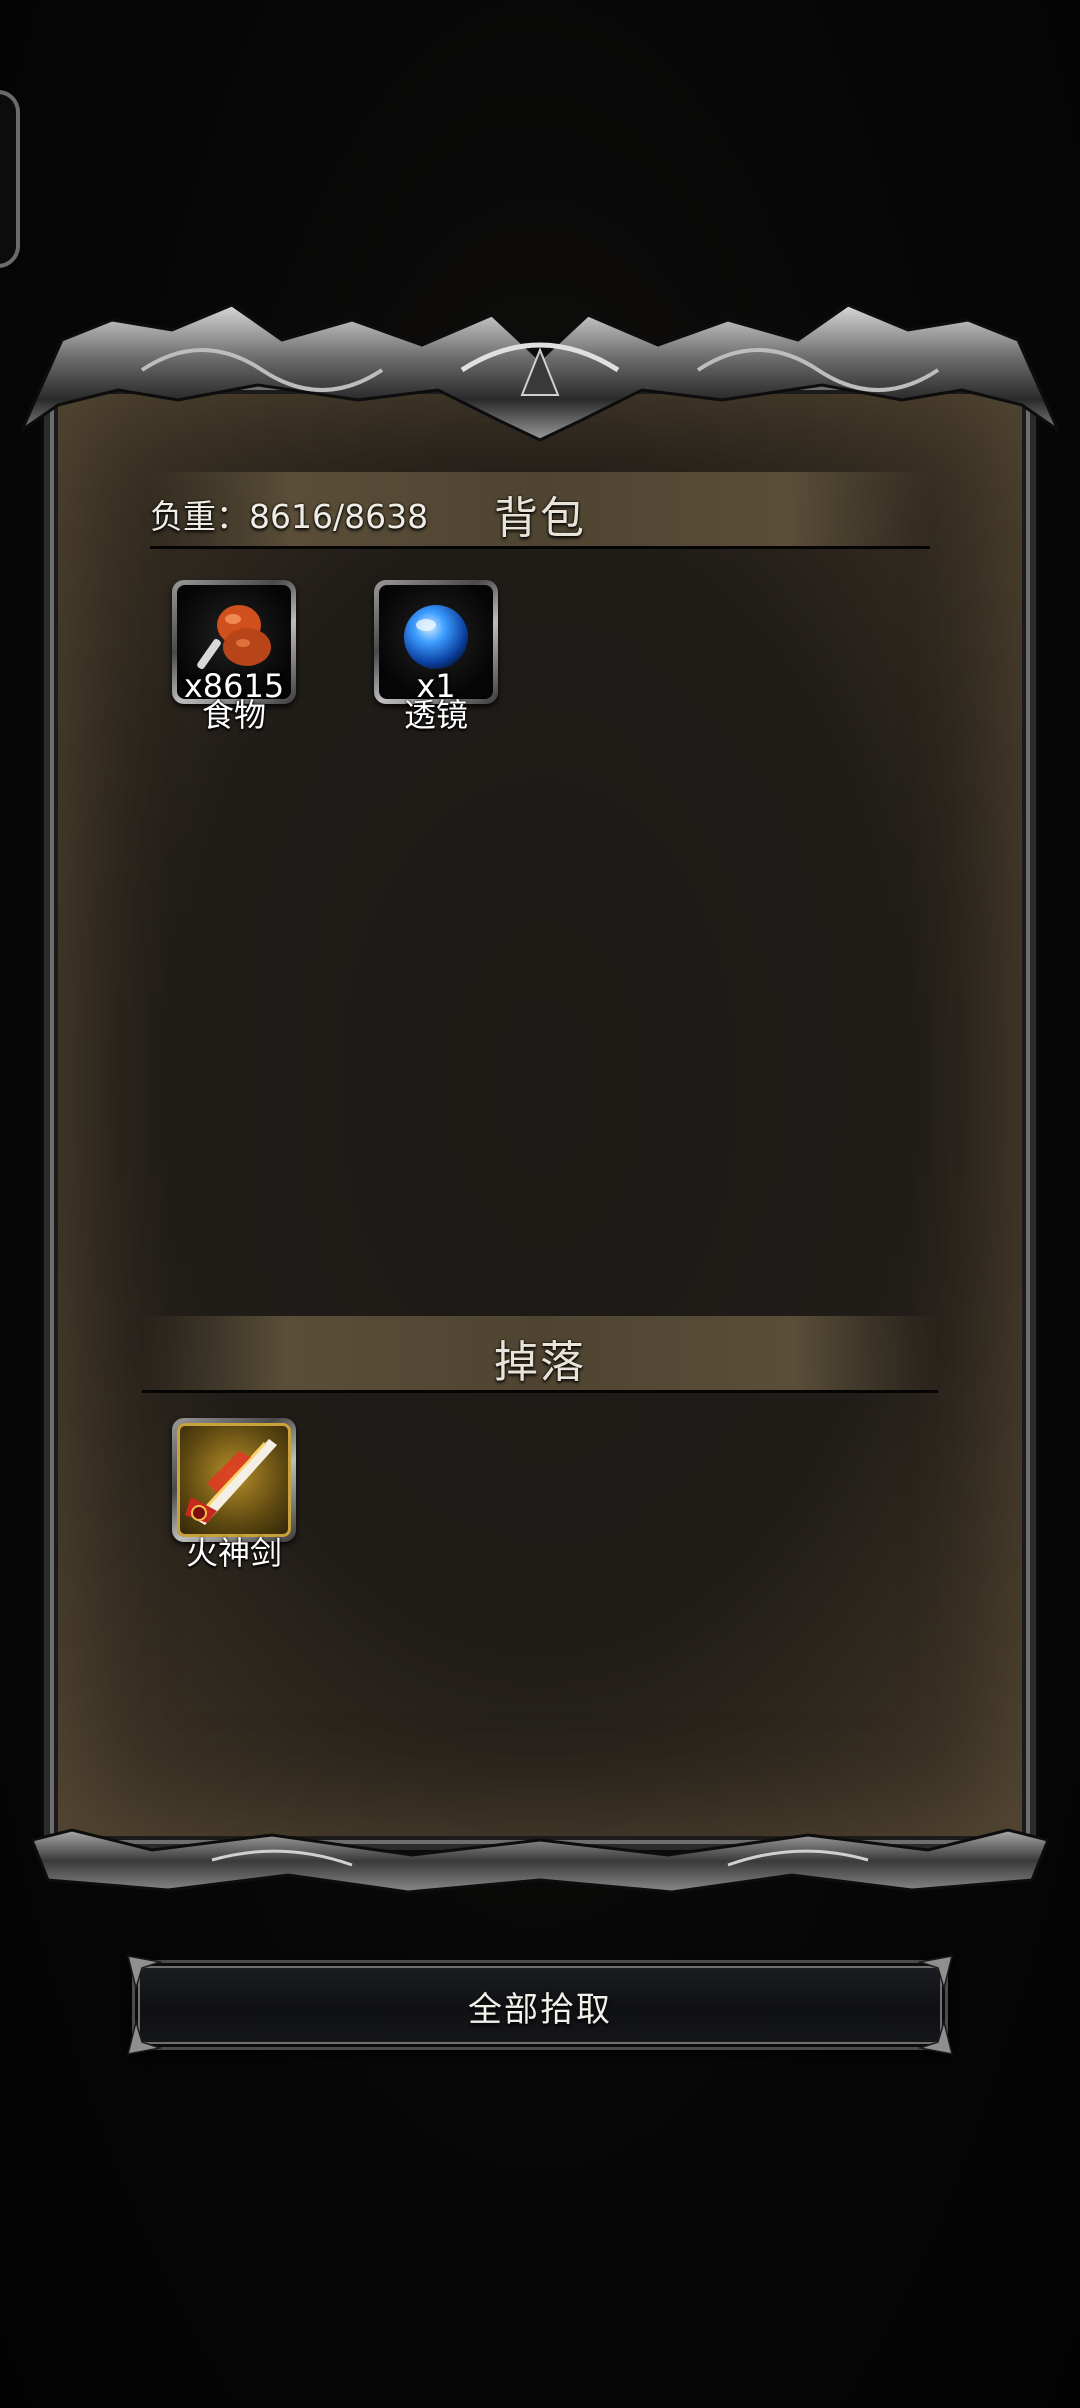 This screenshot has width=1080, height=2408. What do you see at coordinates (233, 715) in the screenshot?
I see `food-name: 食物` at bounding box center [233, 715].